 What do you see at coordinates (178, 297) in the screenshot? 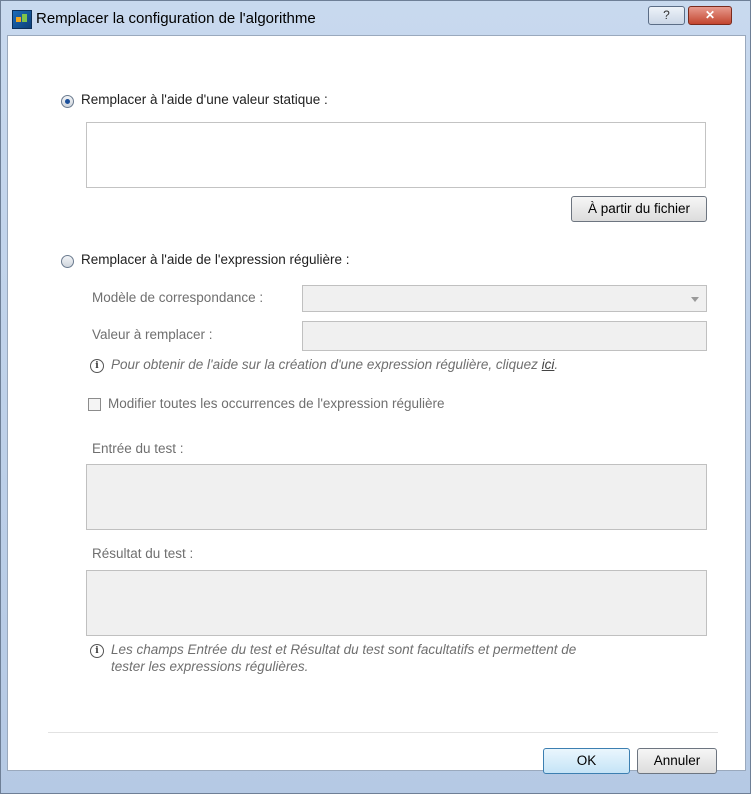
I see `match-pattern-label: Modèle de correspondance :` at bounding box center [178, 297].